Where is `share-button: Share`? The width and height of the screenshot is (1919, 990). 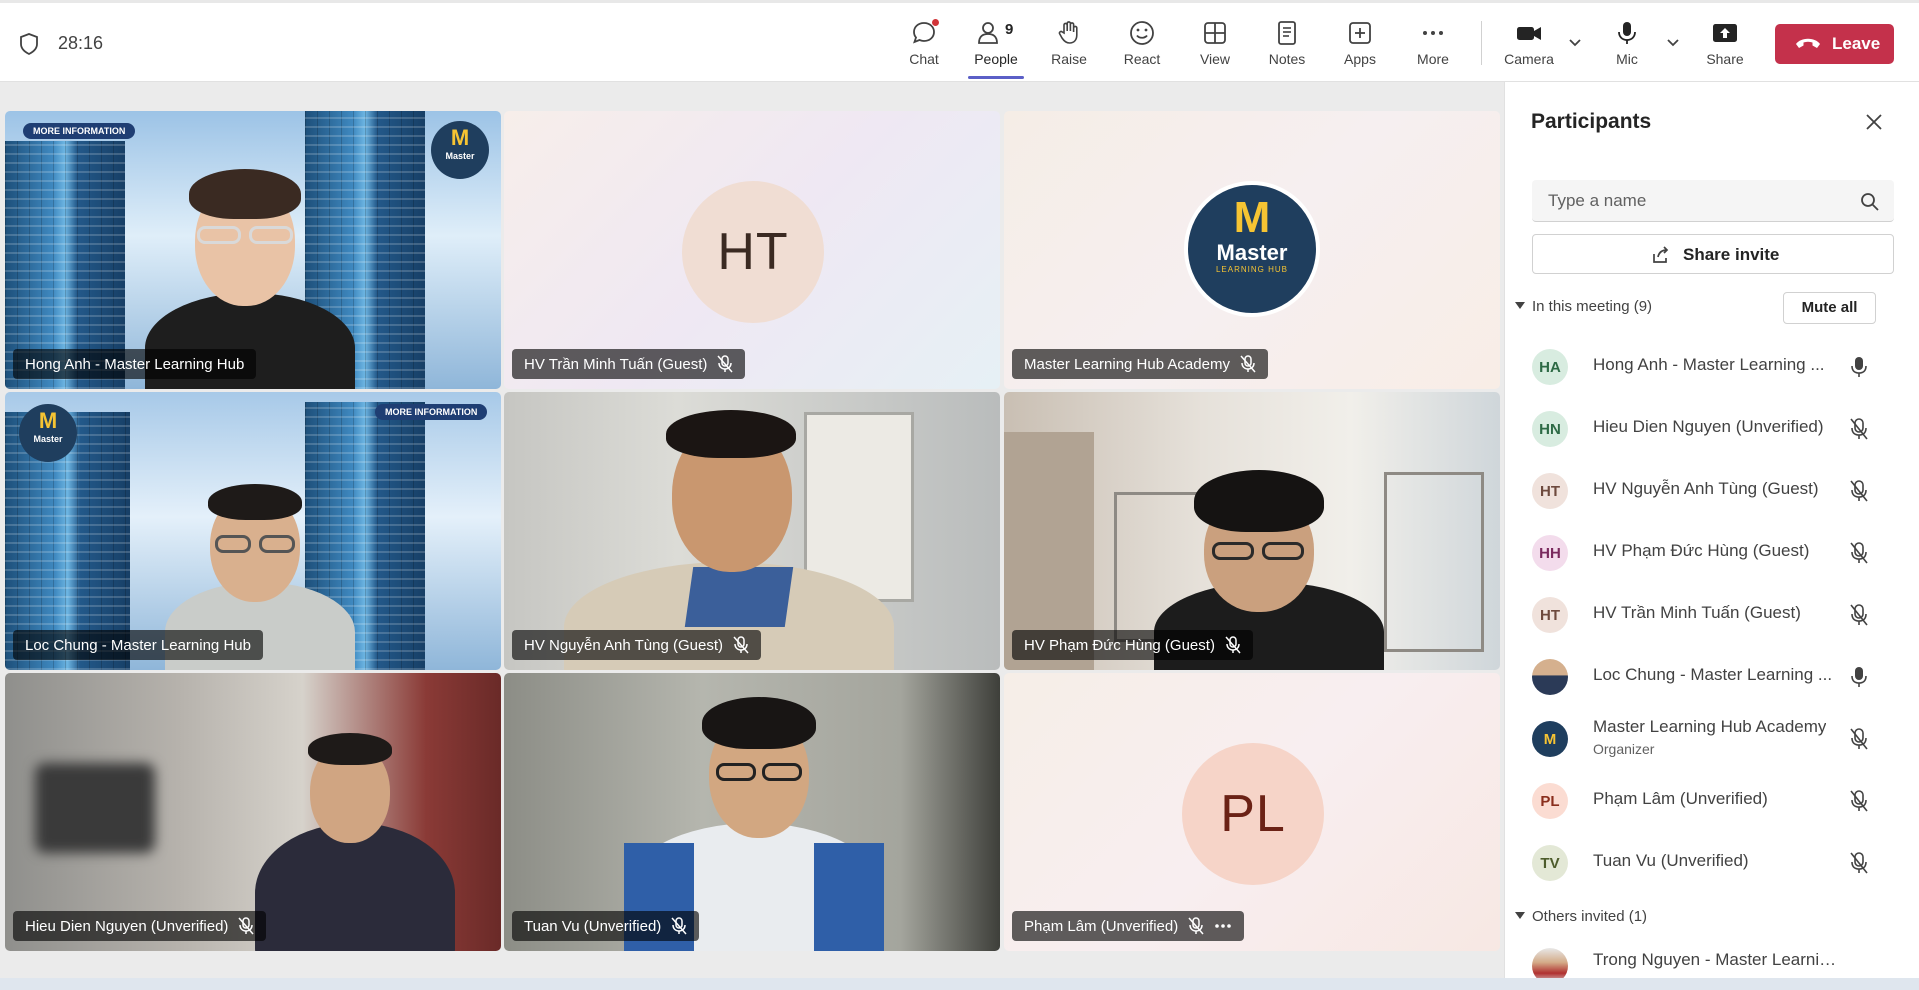
share-button: Share is located at coordinates (1725, 45).